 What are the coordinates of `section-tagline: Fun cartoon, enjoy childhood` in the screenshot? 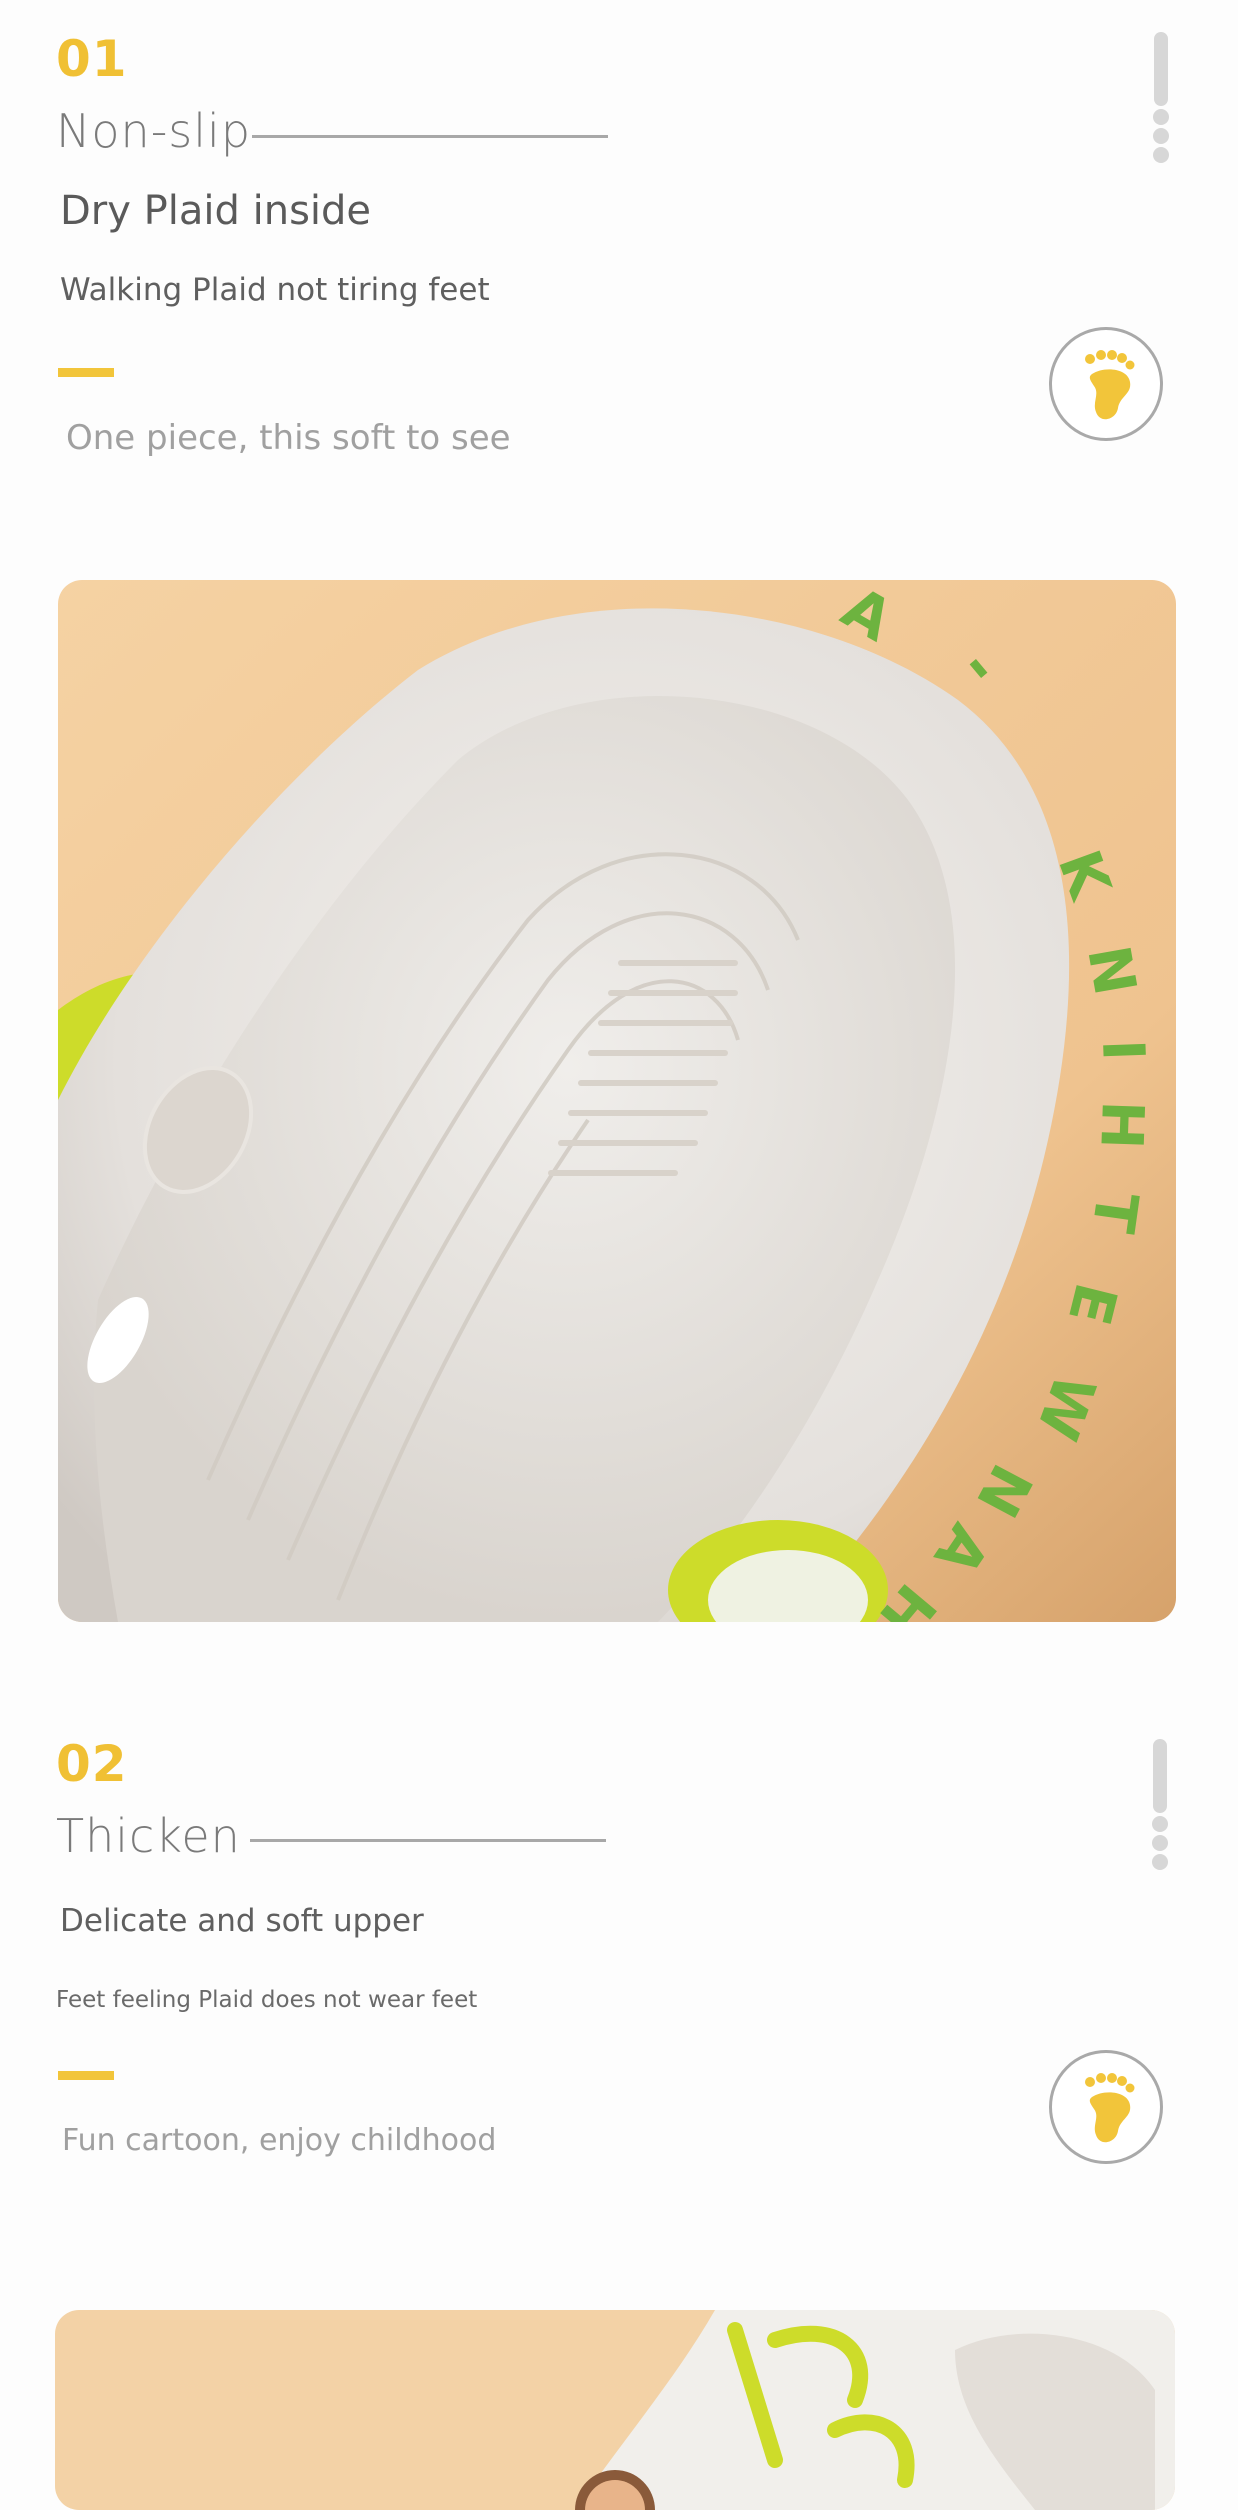 It's located at (279, 2140).